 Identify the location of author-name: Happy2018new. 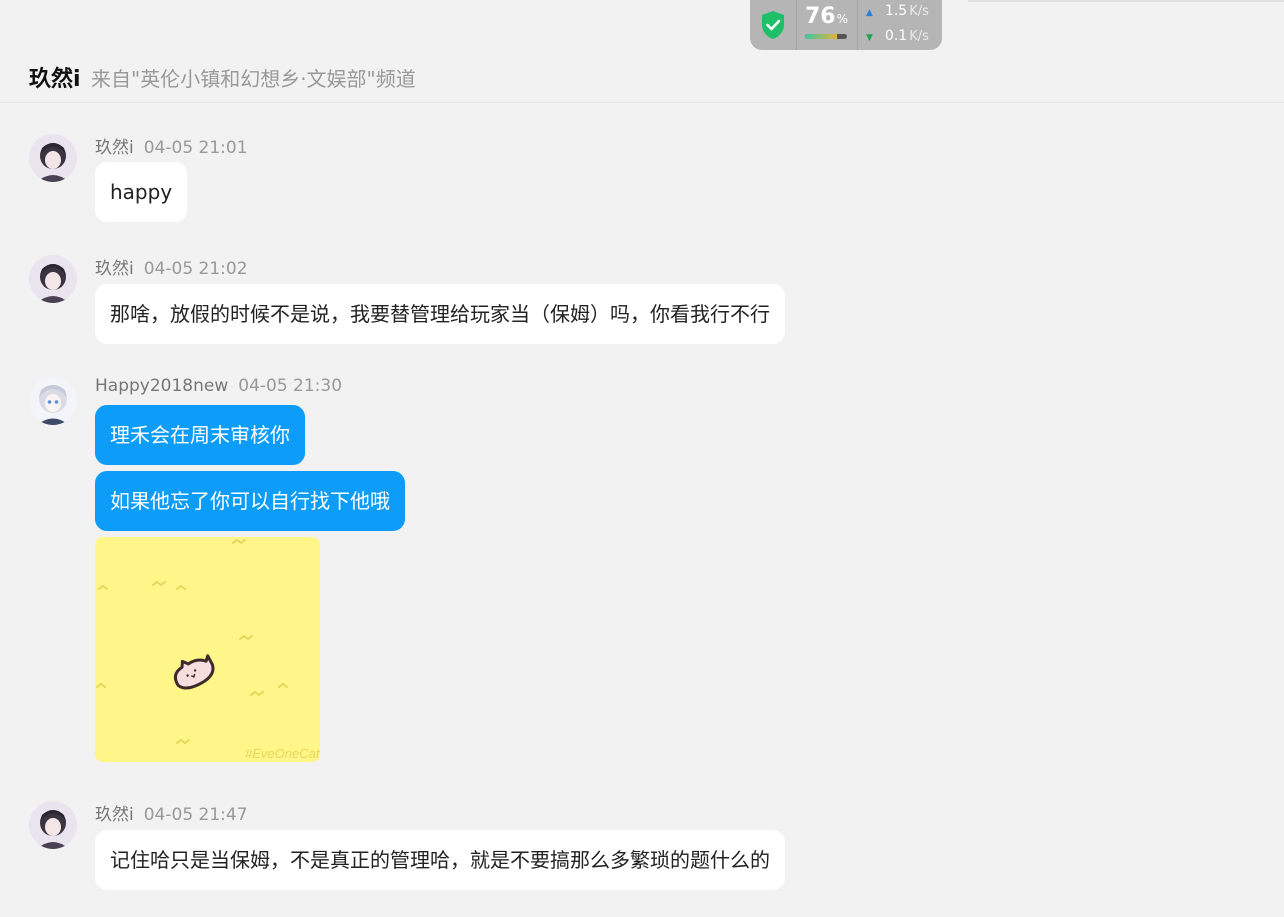
(161, 386).